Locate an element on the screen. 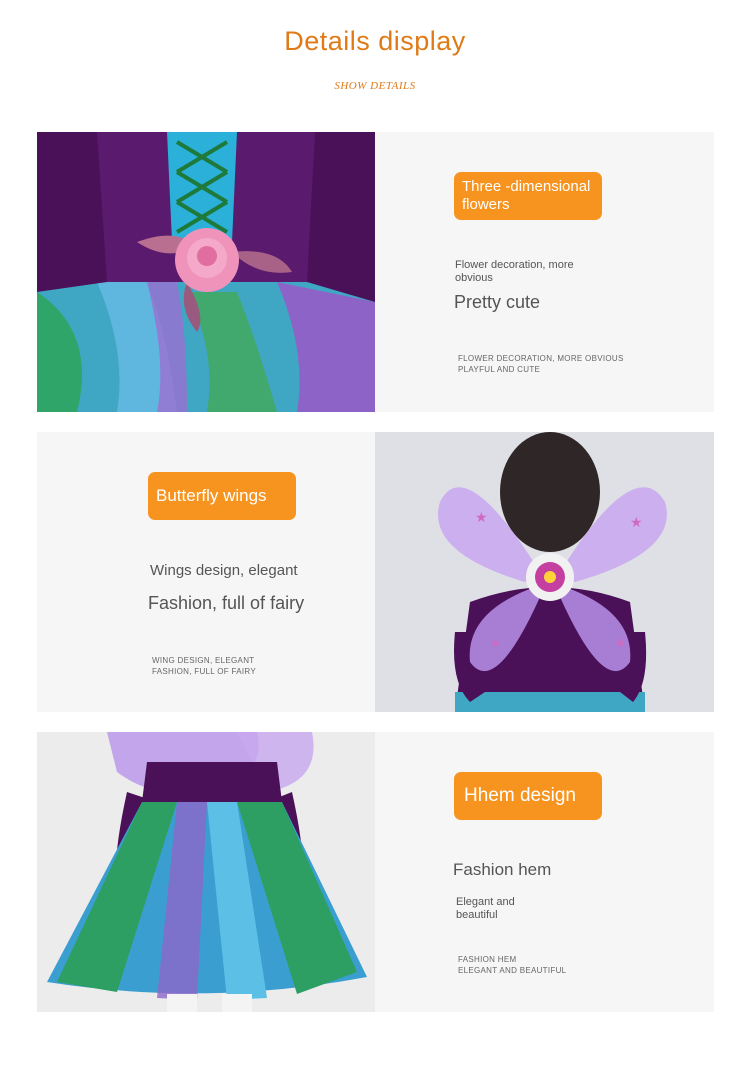 This screenshot has width=750, height=1068. hem-line2: Elegant and beautiful is located at coordinates (485, 908).